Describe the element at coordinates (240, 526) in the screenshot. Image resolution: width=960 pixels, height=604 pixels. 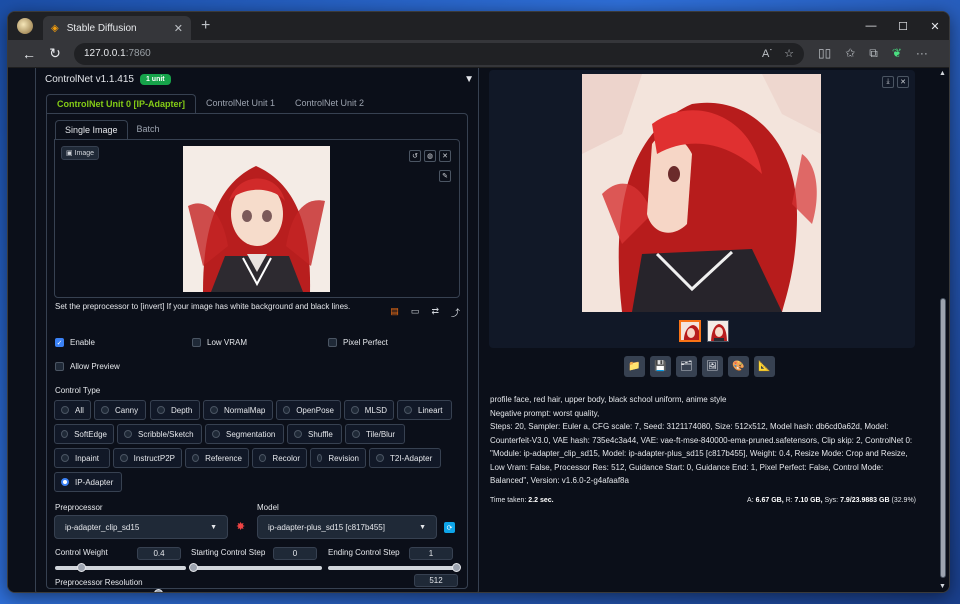
I see `run-preprocessor-icon: ✸` at that location.